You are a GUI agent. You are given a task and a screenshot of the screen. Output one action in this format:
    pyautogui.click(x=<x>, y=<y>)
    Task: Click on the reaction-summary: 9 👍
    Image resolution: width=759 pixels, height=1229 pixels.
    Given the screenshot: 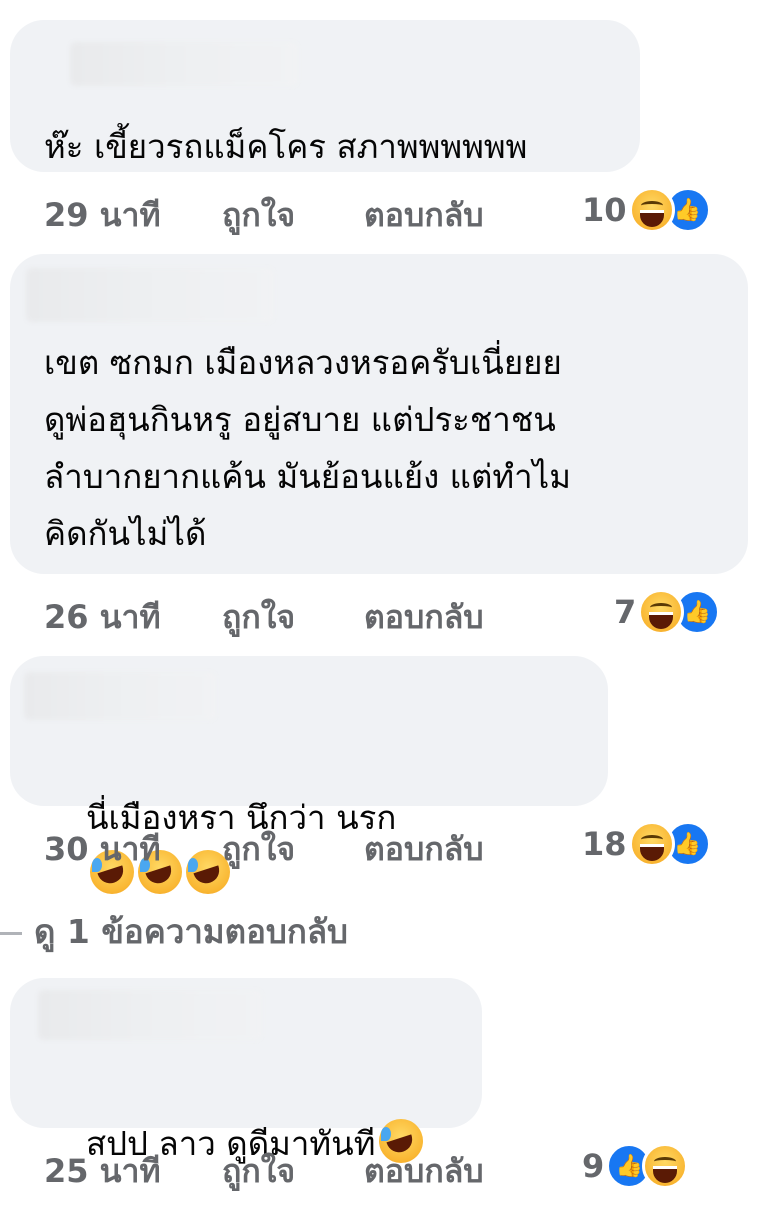 What is the action you would take?
    pyautogui.click(x=635, y=1166)
    